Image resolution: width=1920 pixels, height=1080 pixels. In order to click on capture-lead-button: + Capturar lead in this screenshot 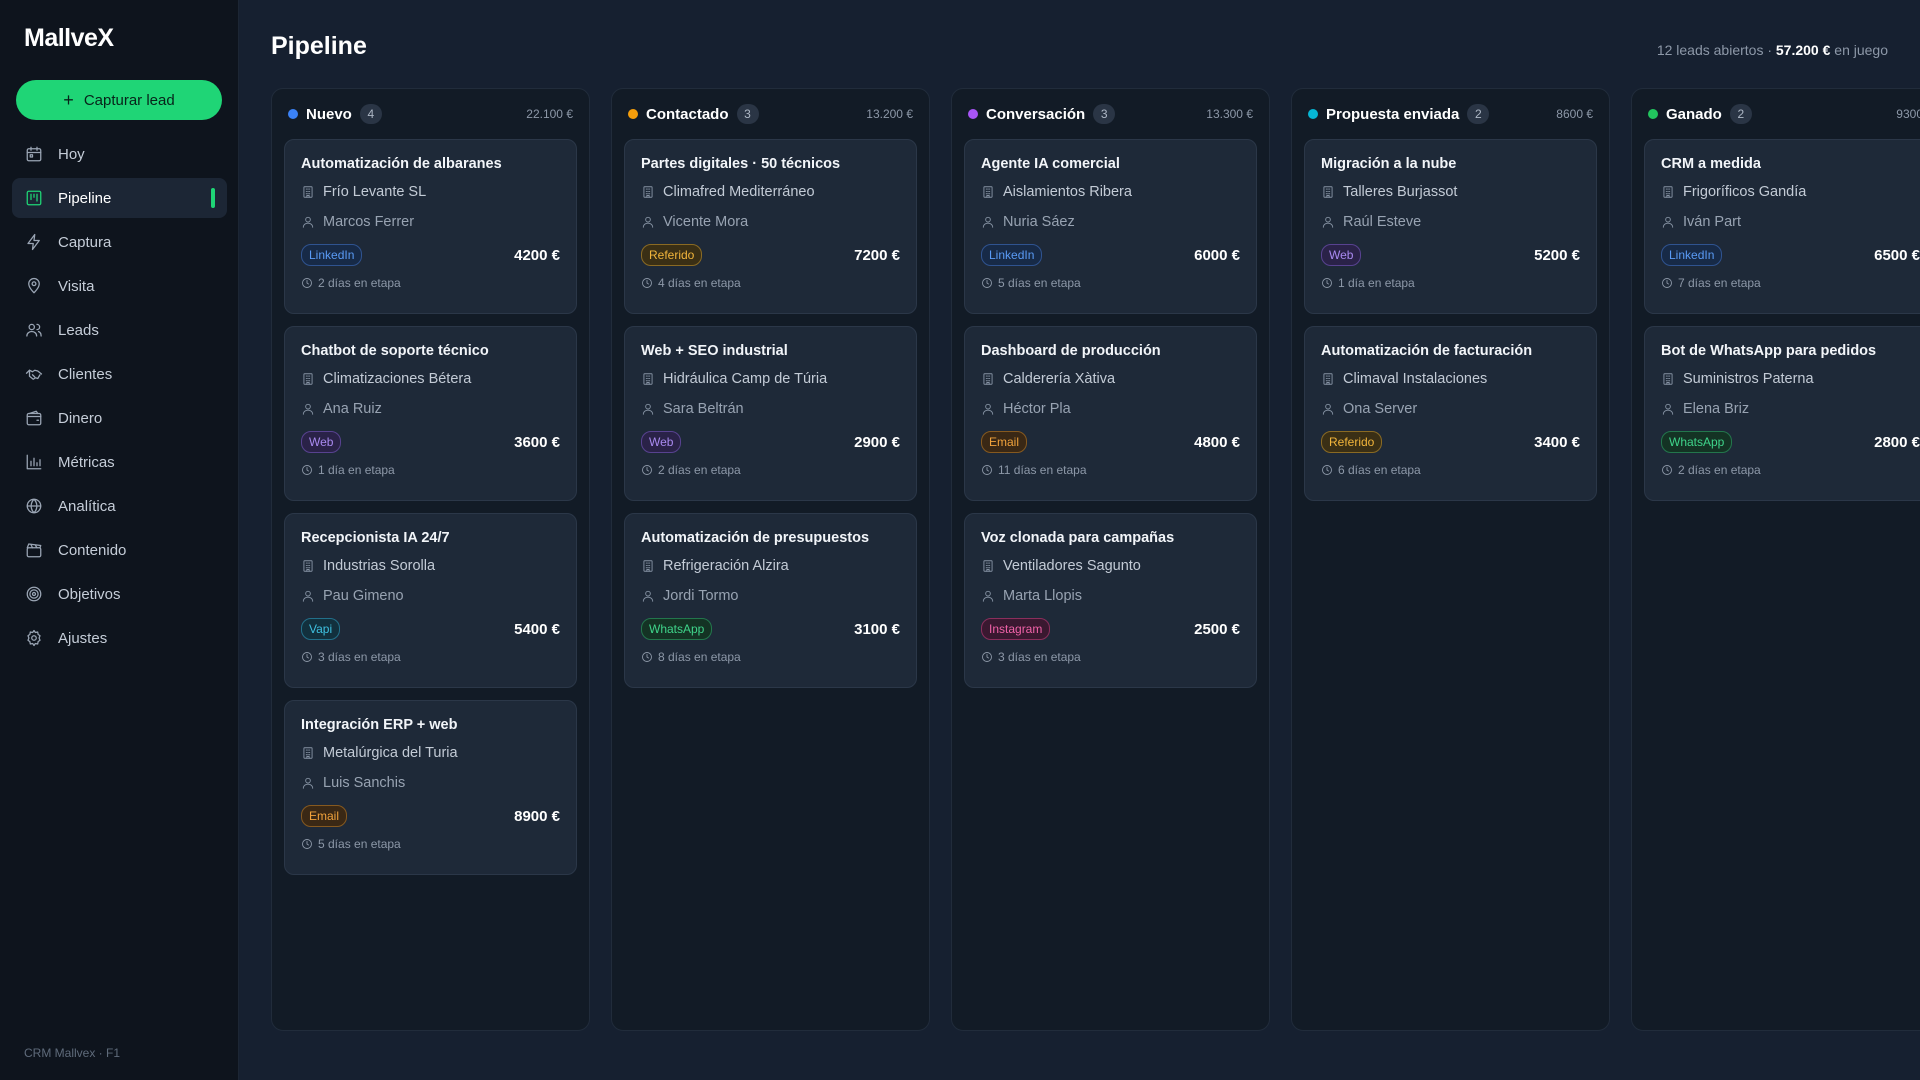, I will do `click(119, 100)`.